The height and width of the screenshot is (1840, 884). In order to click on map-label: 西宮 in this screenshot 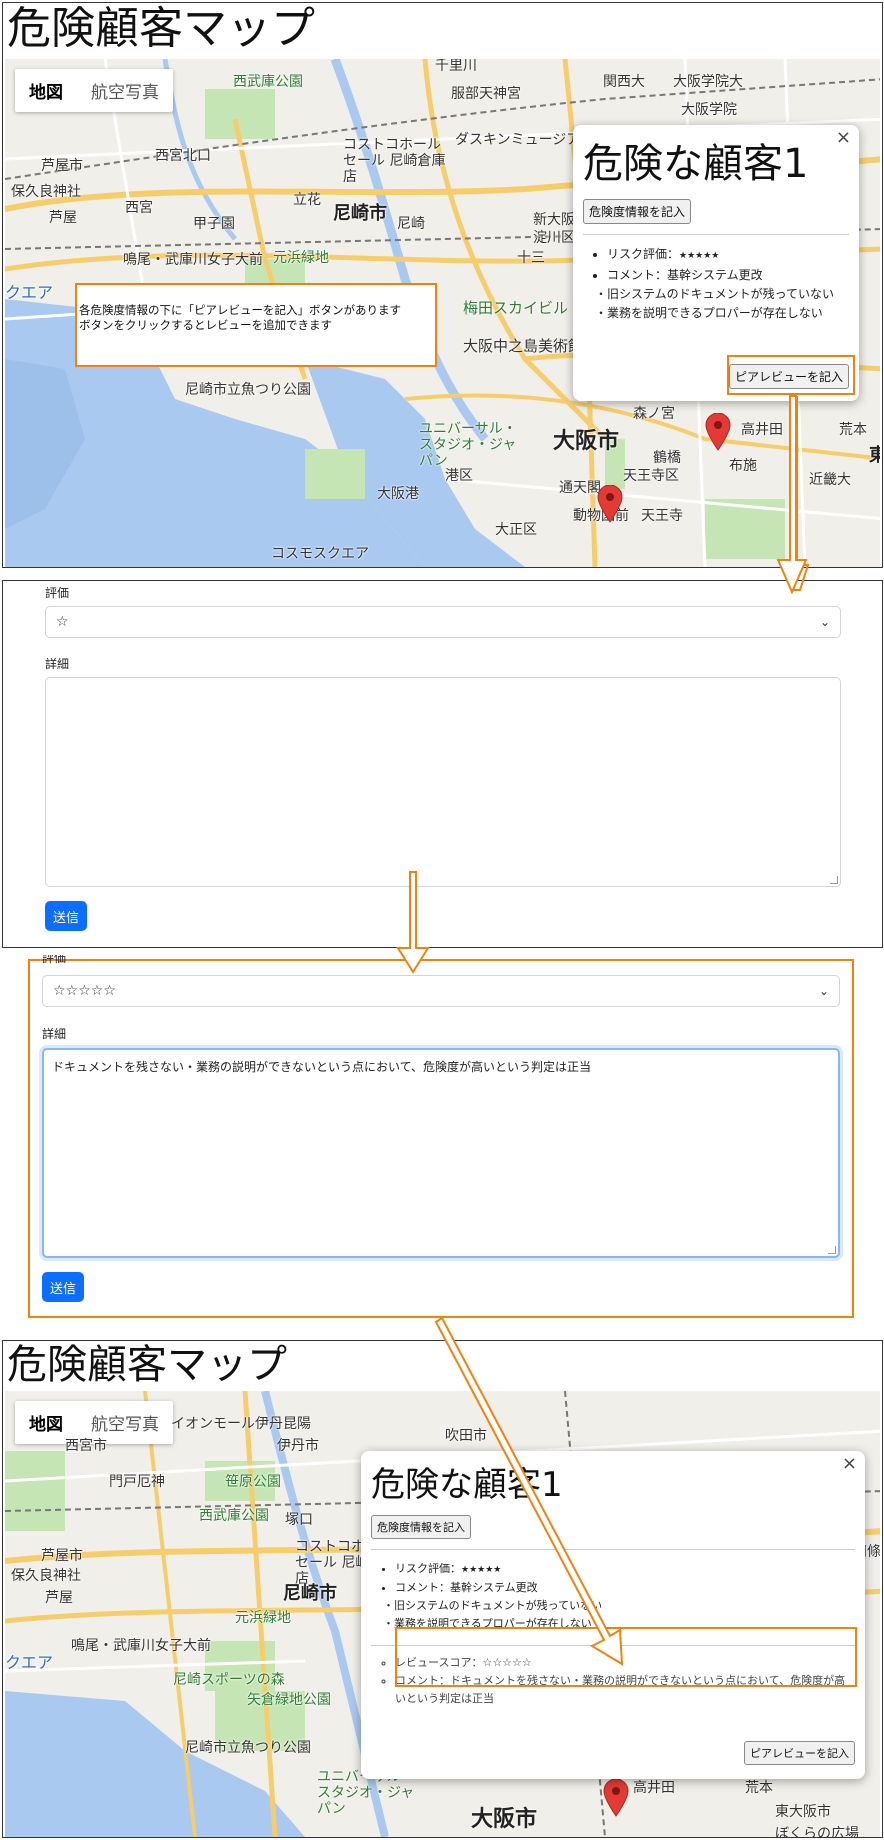, I will do `click(139, 208)`.